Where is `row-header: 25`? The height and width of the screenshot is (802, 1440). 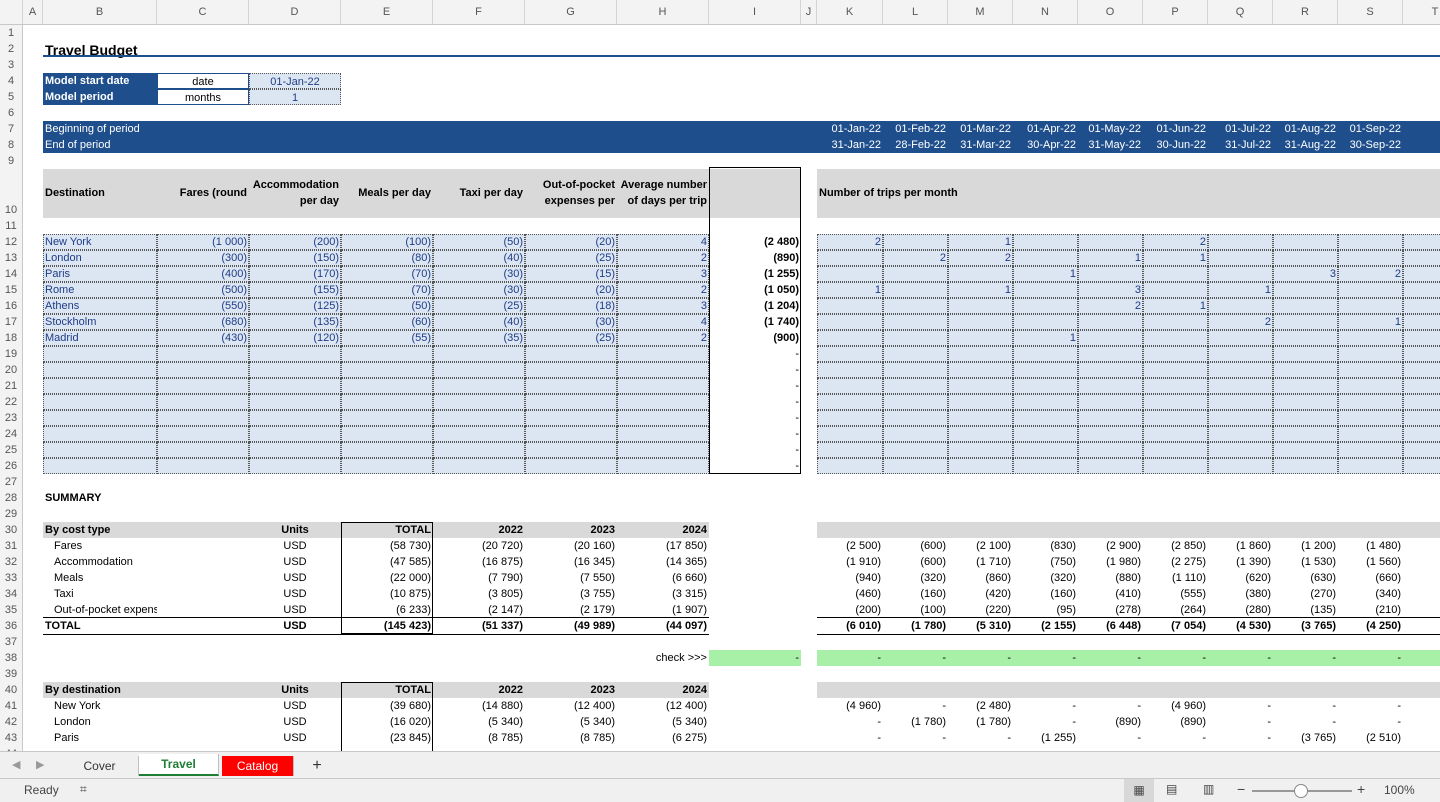 row-header: 25 is located at coordinates (11, 450).